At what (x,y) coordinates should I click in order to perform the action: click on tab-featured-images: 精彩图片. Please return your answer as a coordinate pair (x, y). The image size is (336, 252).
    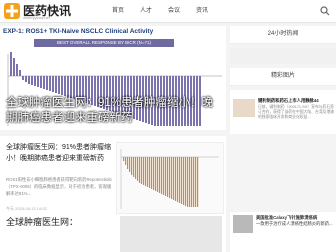
    Looking at the image, I should click on (283, 77).